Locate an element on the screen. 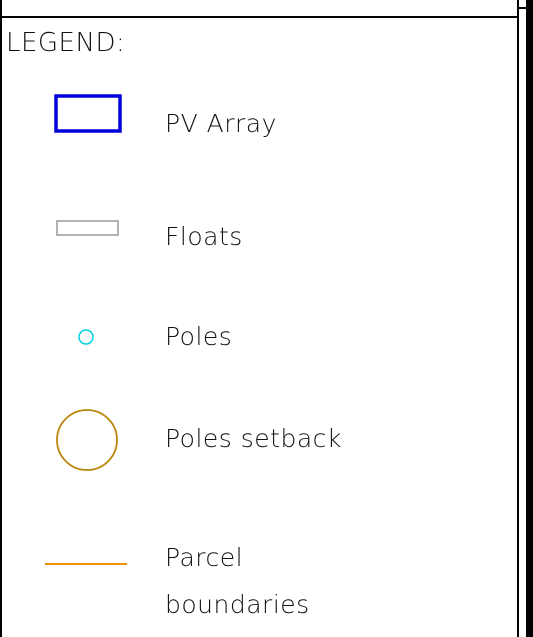 Image resolution: width=533 pixels, height=637 pixels. legend-label-floats: Floats is located at coordinates (204, 236).